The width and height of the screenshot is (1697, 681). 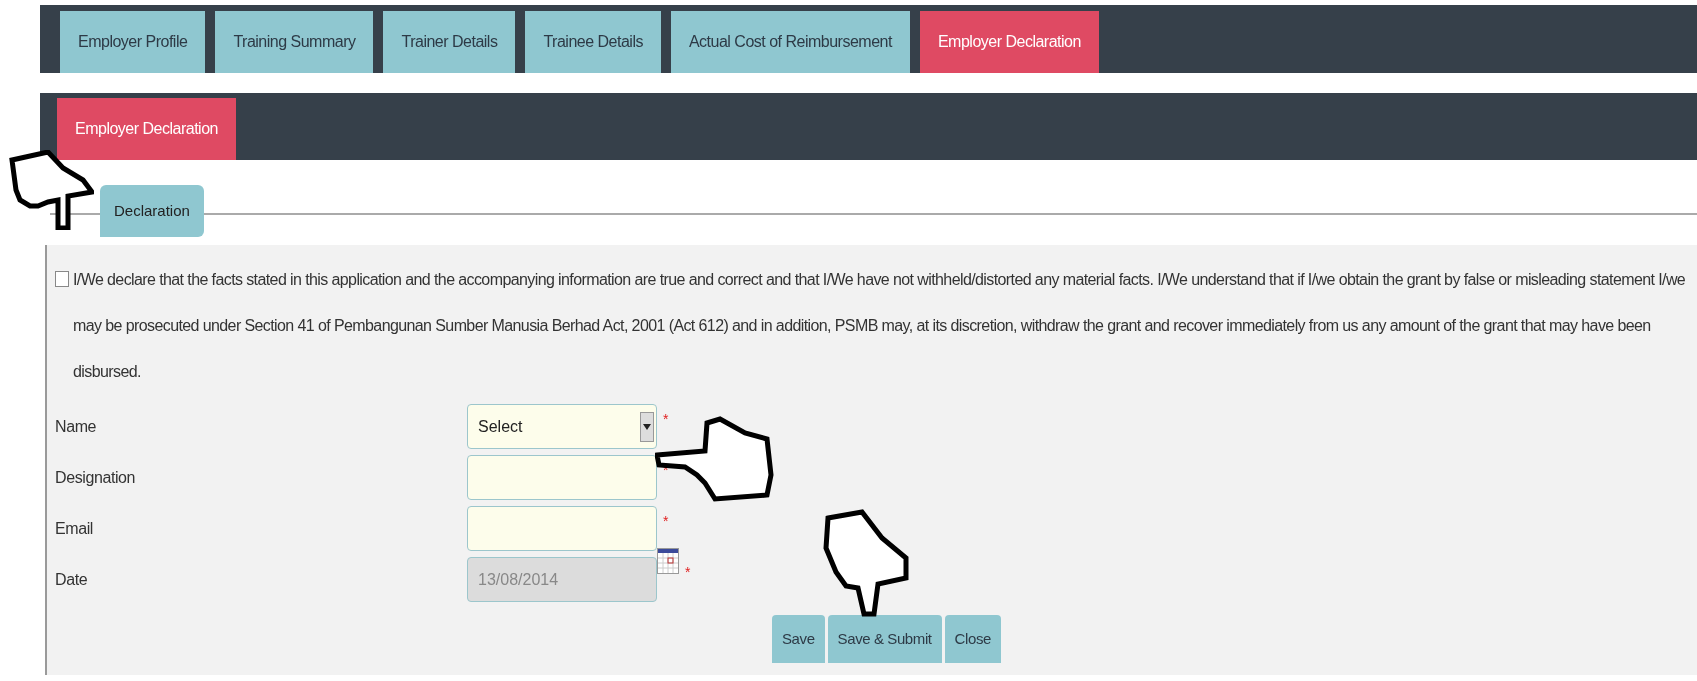 I want to click on tab: Trainer Details, so click(x=449, y=42).